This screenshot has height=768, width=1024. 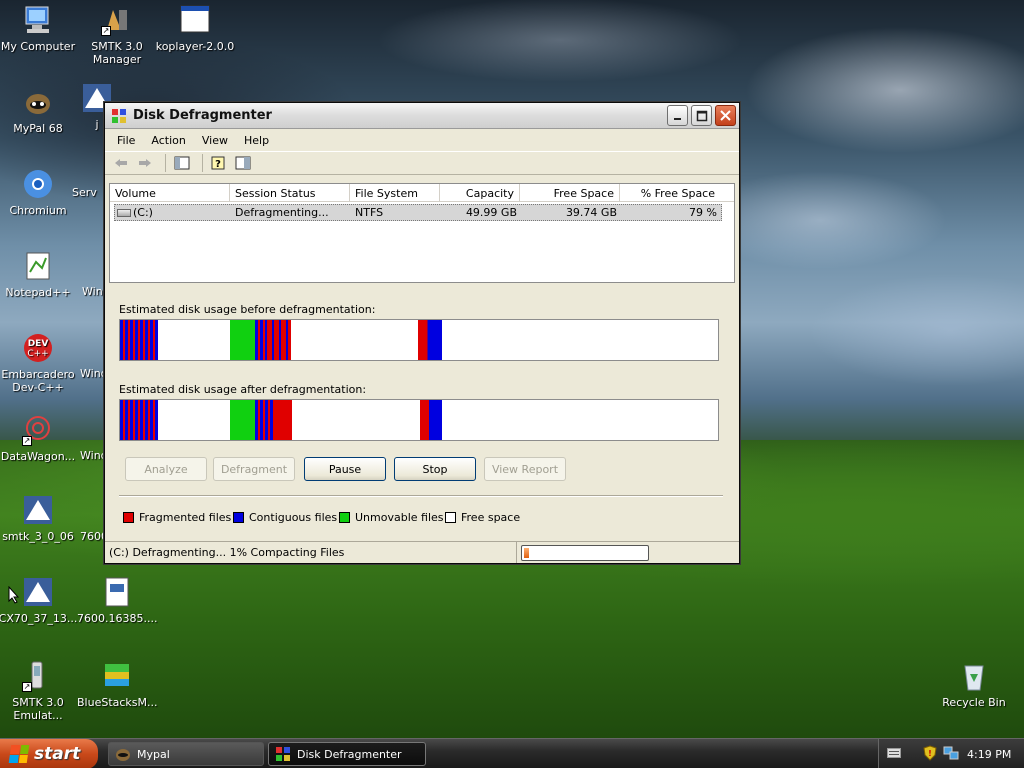 I want to click on defrag-progress-bar, so click(x=585, y=552).